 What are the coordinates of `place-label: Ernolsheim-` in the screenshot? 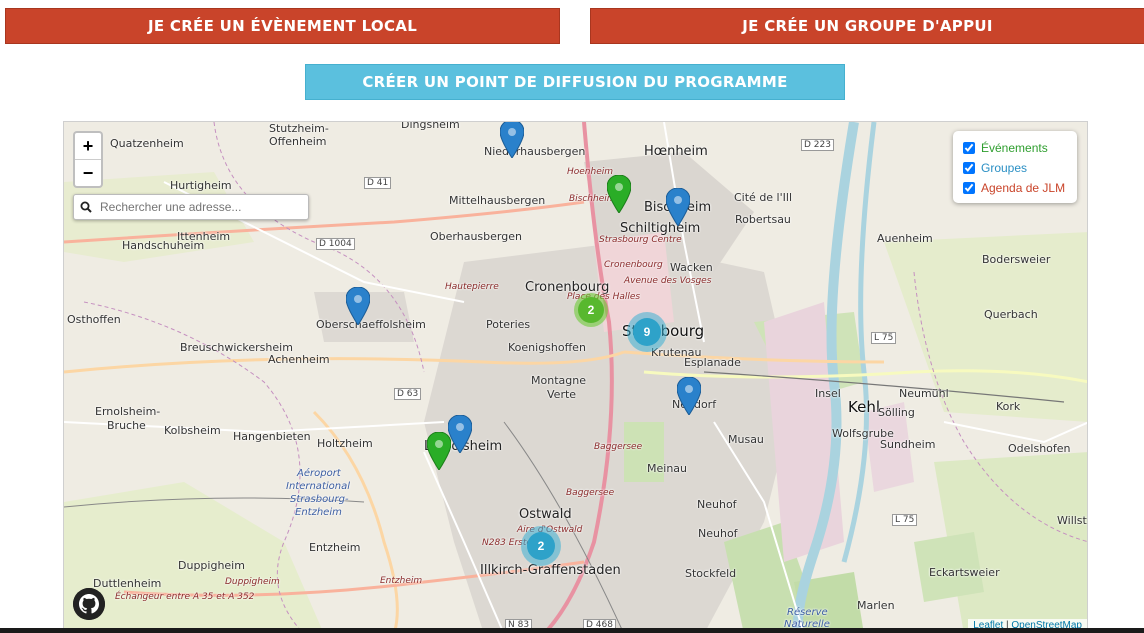 It's located at (128, 411).